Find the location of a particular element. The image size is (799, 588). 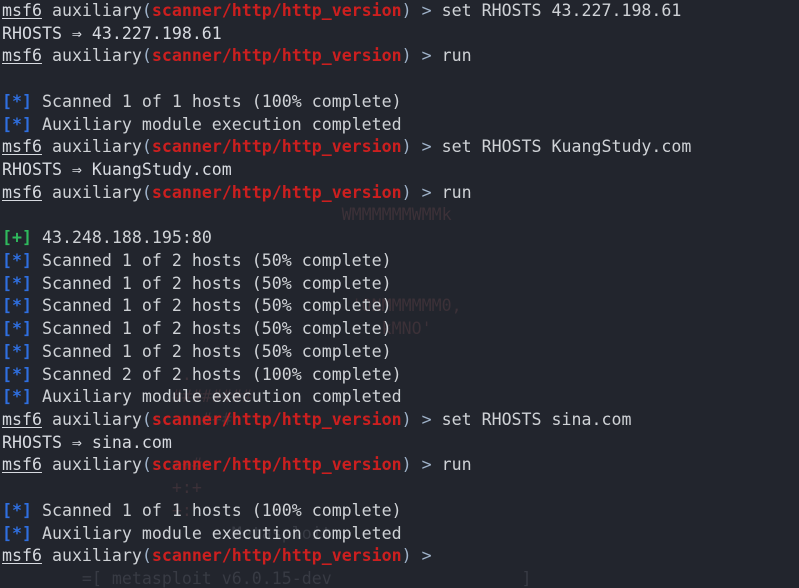

status-message: 43.248.188.195:80 is located at coordinates (121, 238).